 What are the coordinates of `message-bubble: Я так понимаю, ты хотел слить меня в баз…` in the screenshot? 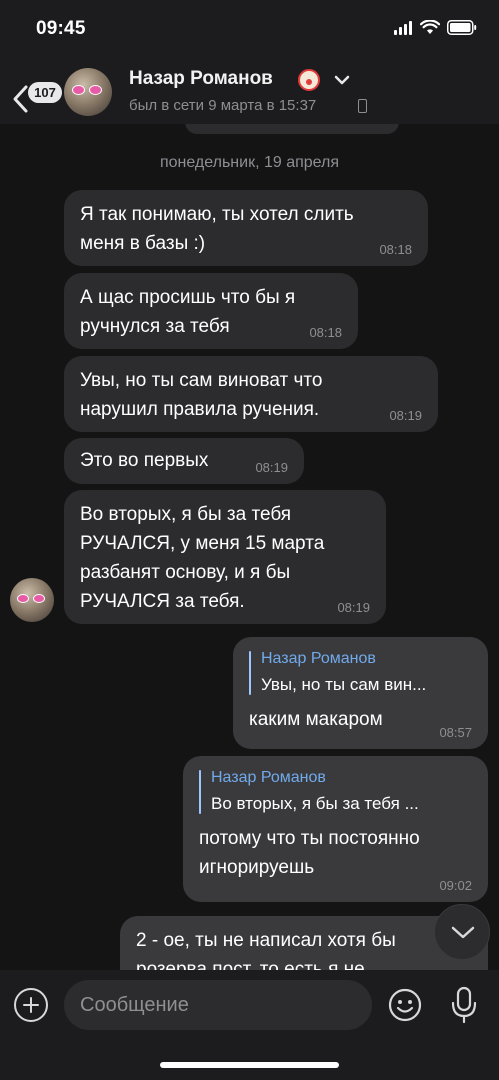 It's located at (246, 228).